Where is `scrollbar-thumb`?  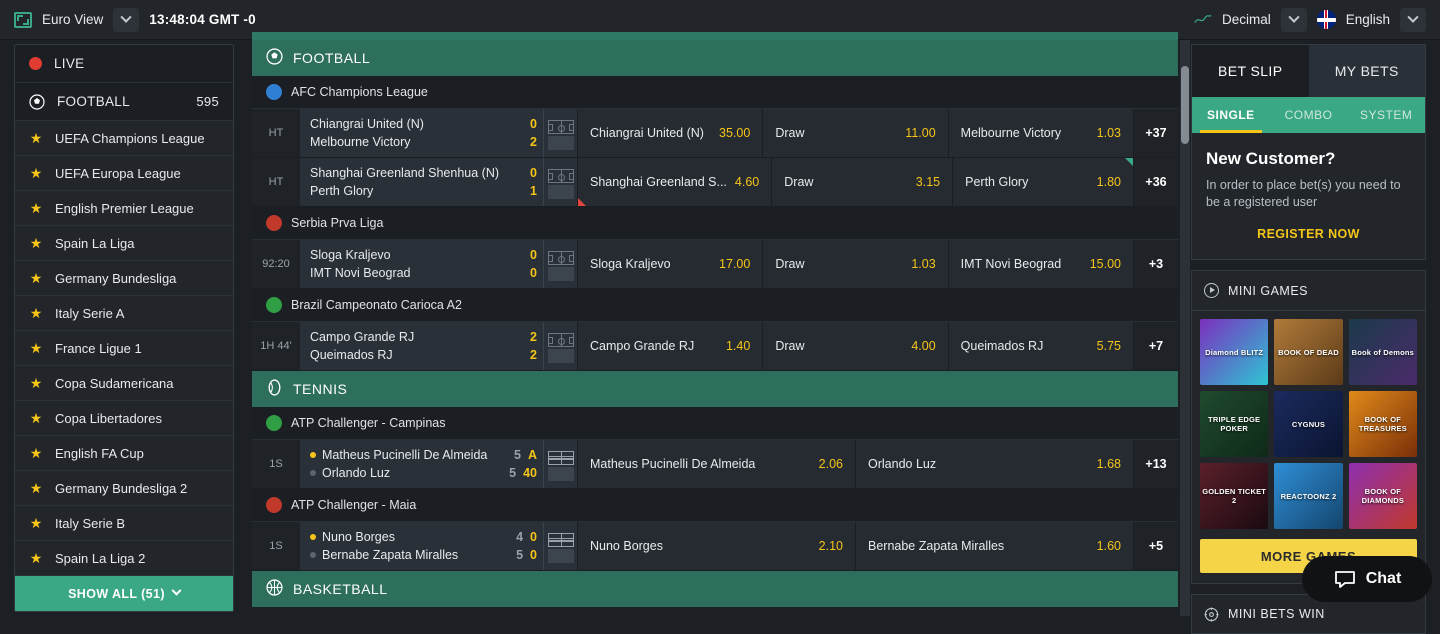 scrollbar-thumb is located at coordinates (1185, 105).